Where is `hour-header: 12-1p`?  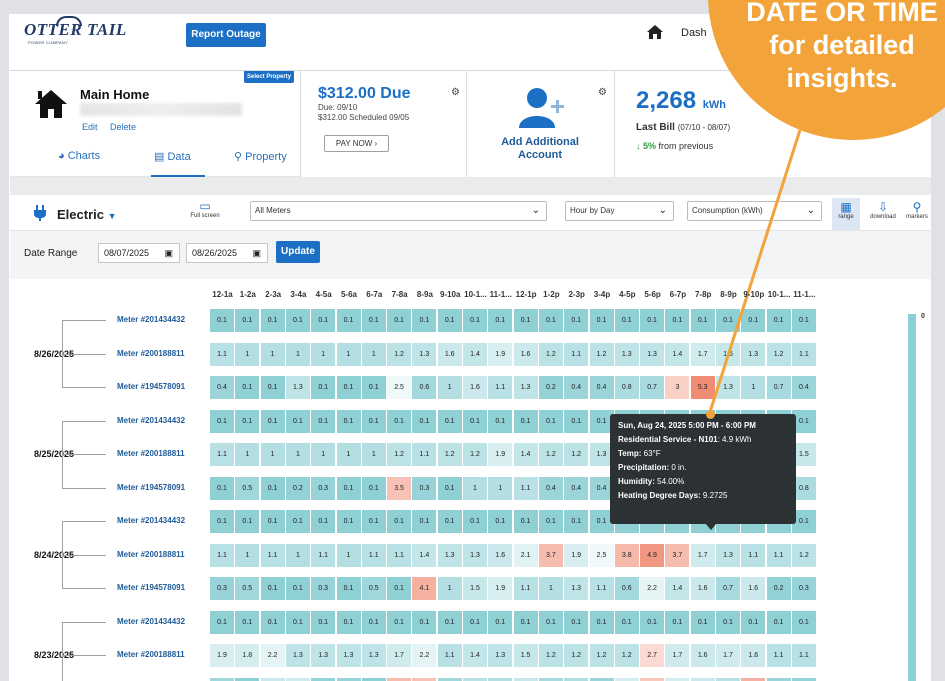
hour-header: 12-1p is located at coordinates (526, 294).